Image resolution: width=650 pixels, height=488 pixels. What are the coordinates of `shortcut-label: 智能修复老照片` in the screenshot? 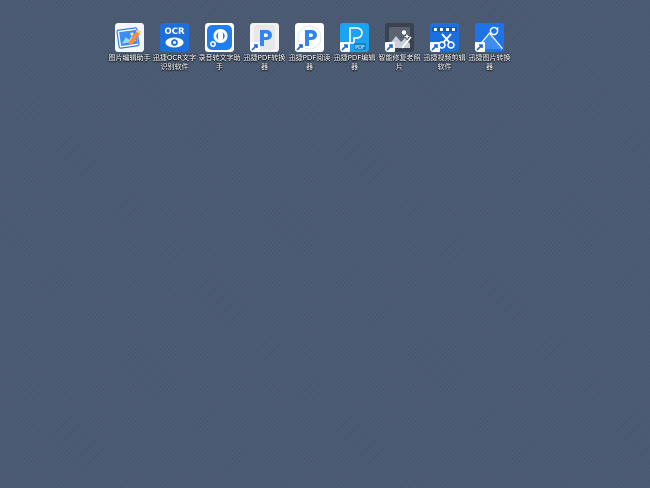 It's located at (399, 62).